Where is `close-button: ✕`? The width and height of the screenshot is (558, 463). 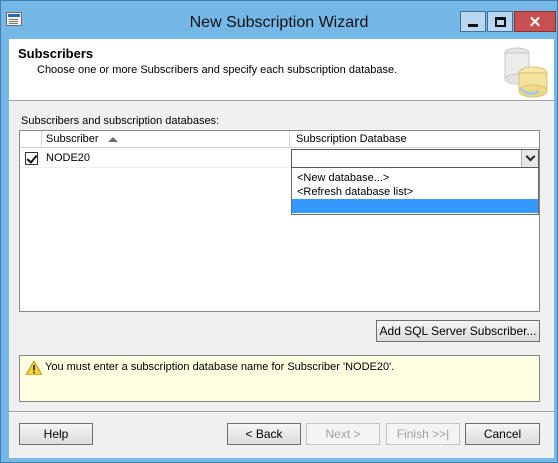
close-button: ✕ is located at coordinates (535, 21).